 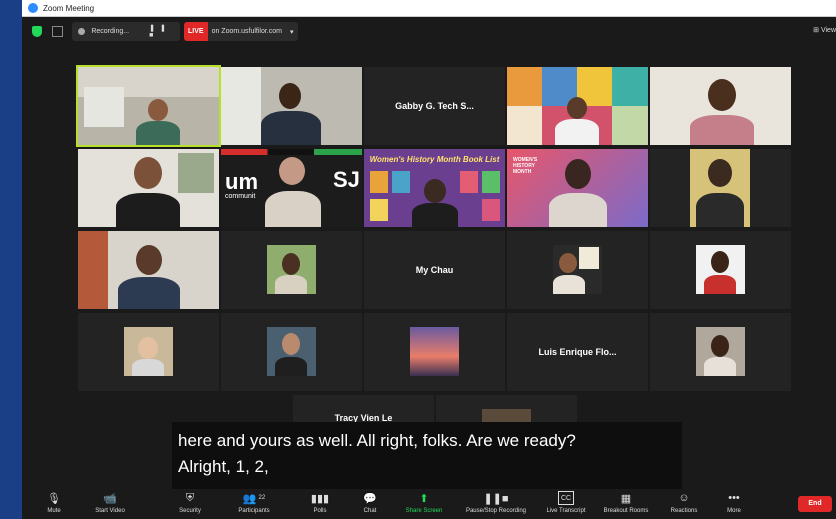 What do you see at coordinates (291, 188) in the screenshot?
I see `participant-tile-7: um communit SJ` at bounding box center [291, 188].